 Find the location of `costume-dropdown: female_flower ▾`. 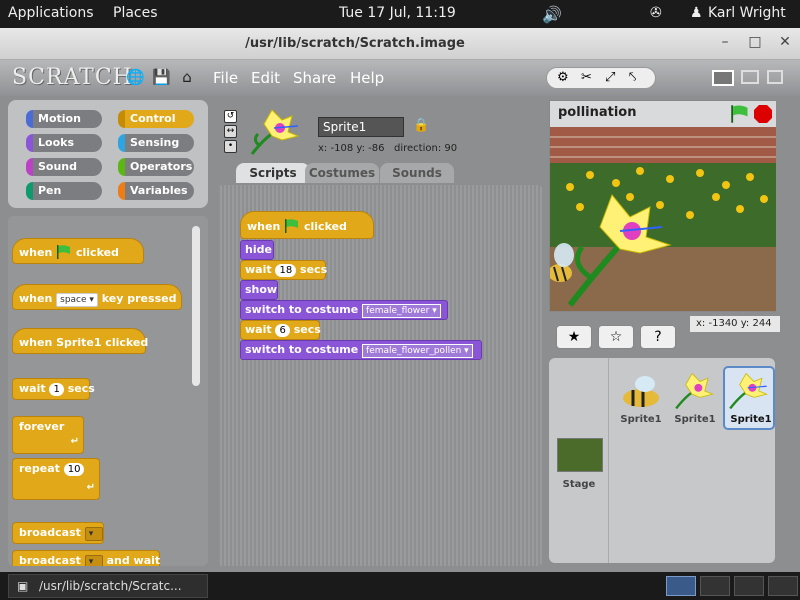

costume-dropdown: female_flower ▾ is located at coordinates (401, 311).